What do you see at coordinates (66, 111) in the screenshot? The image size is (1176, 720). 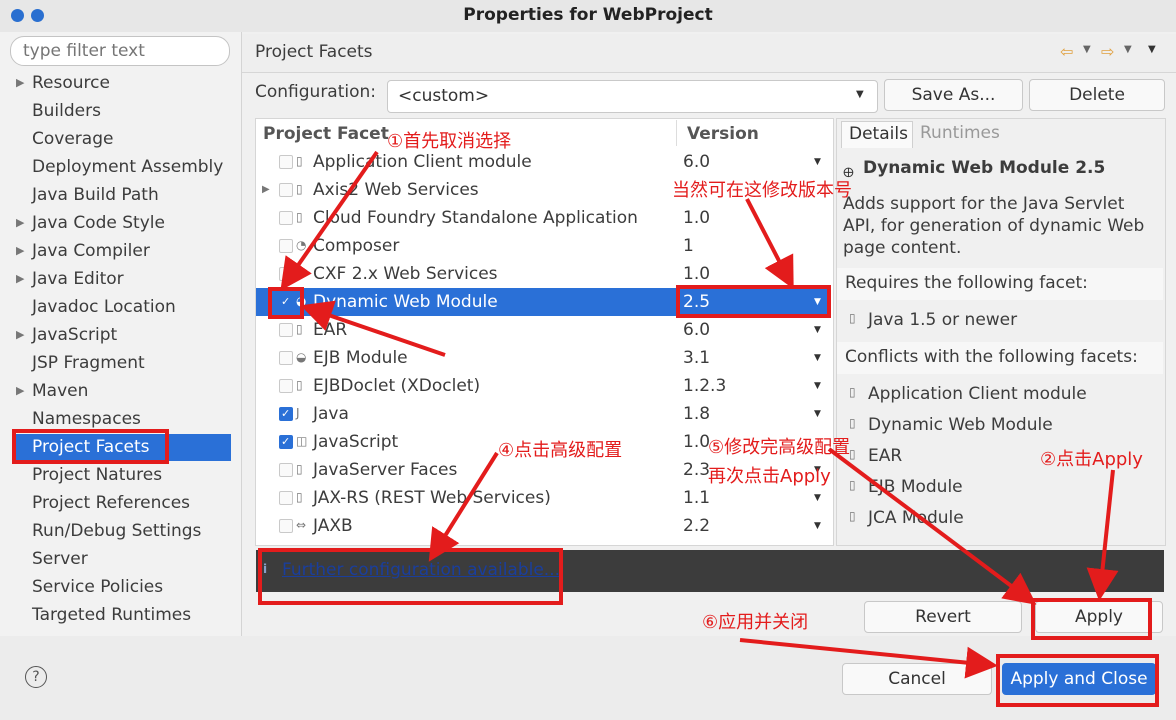 I see `sidebar-item-builders: Builders` at bounding box center [66, 111].